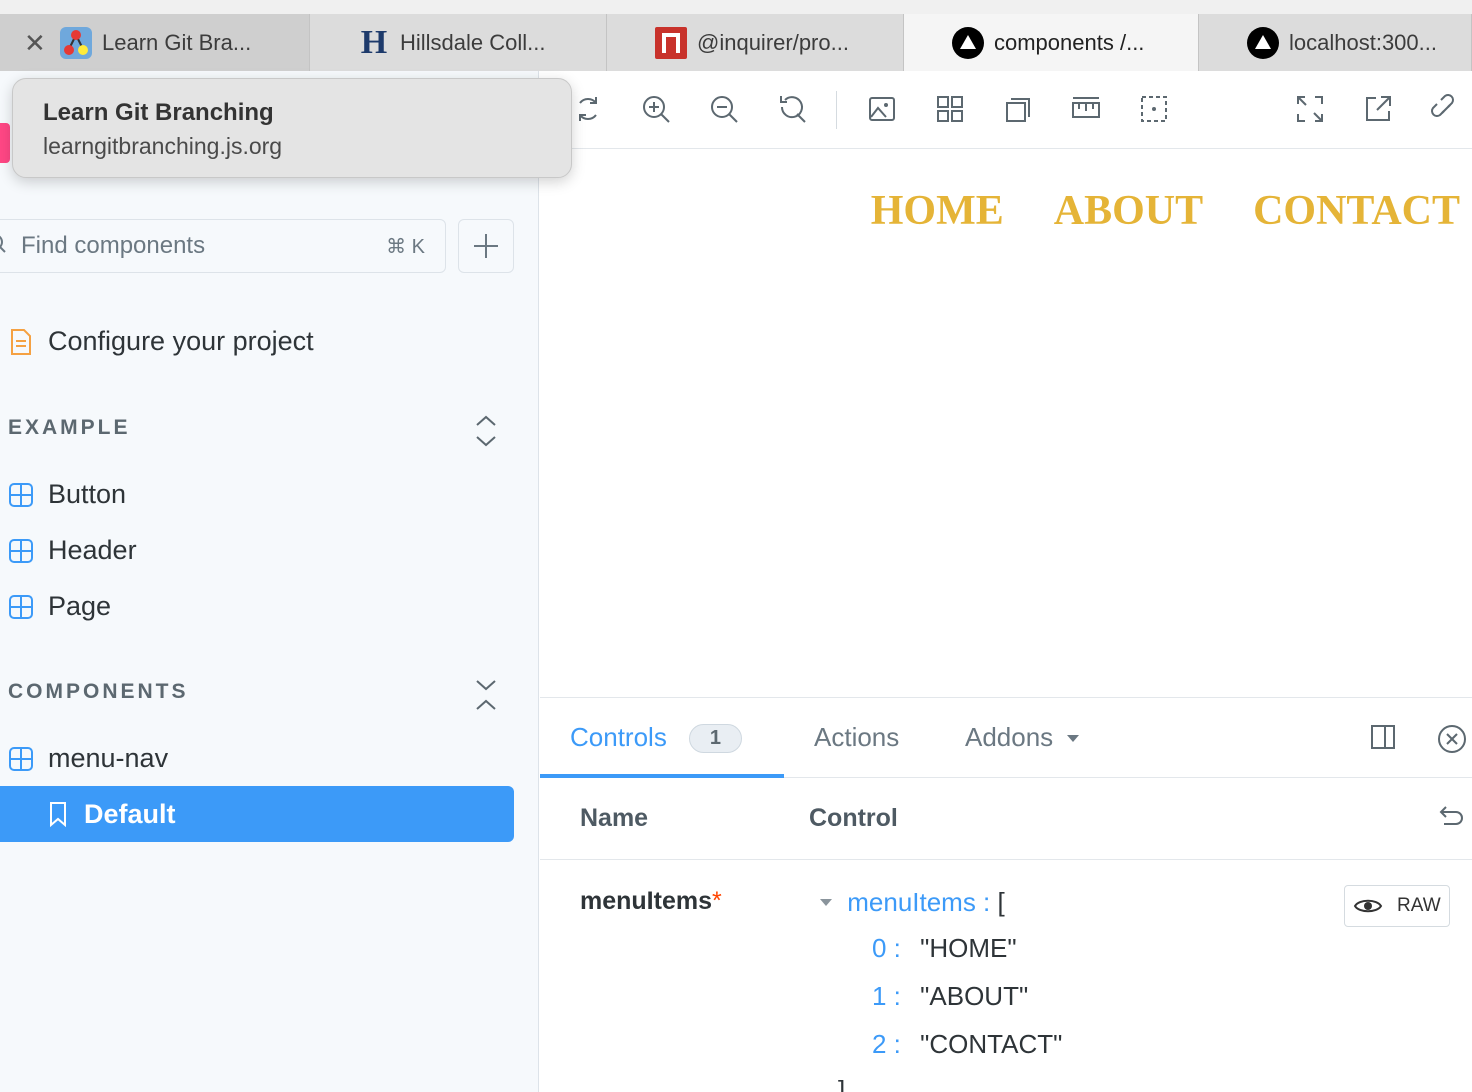 Image resolution: width=1472 pixels, height=1092 pixels. Describe the element at coordinates (826, 902) in the screenshot. I see `collapse-triangle-icon` at that location.